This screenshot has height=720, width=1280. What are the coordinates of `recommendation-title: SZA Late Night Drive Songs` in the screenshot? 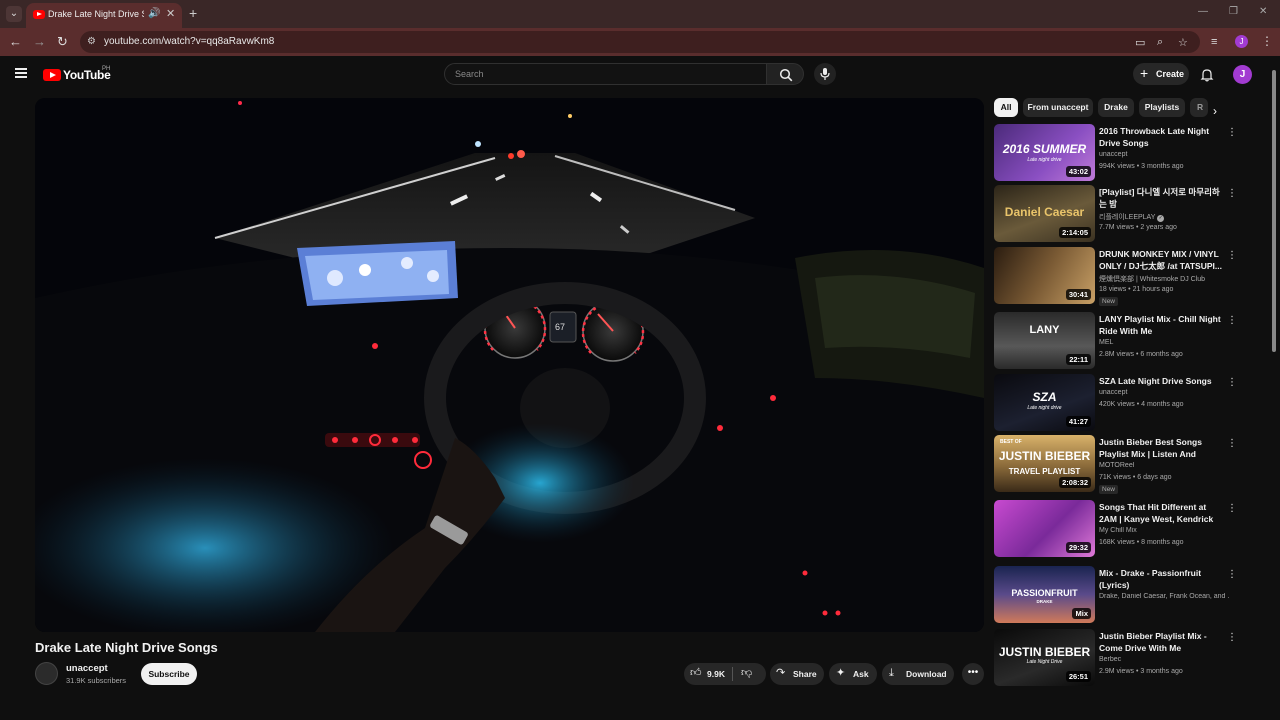 It's located at (1162, 381).